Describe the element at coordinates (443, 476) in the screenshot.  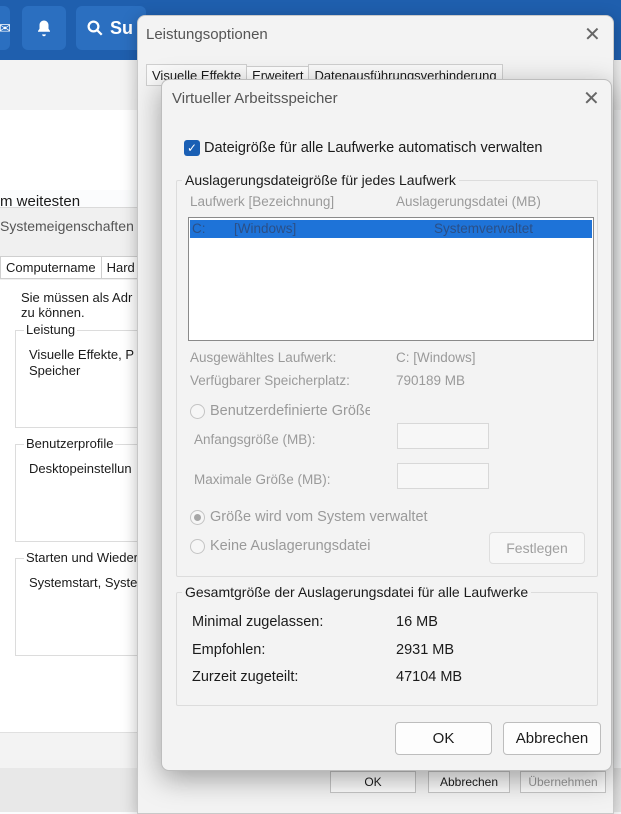
I see `max-size-input` at that location.